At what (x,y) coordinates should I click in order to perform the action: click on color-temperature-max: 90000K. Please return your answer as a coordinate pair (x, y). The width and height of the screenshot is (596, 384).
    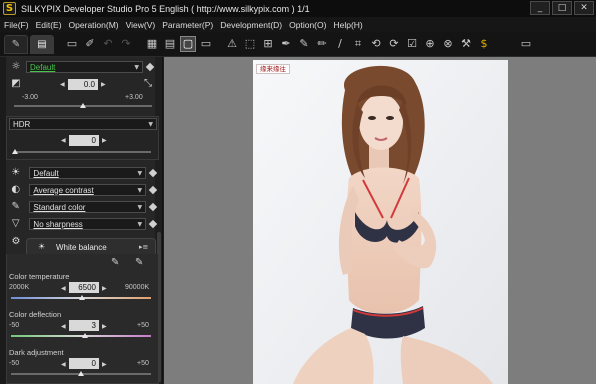
    Looking at the image, I should click on (137, 287).